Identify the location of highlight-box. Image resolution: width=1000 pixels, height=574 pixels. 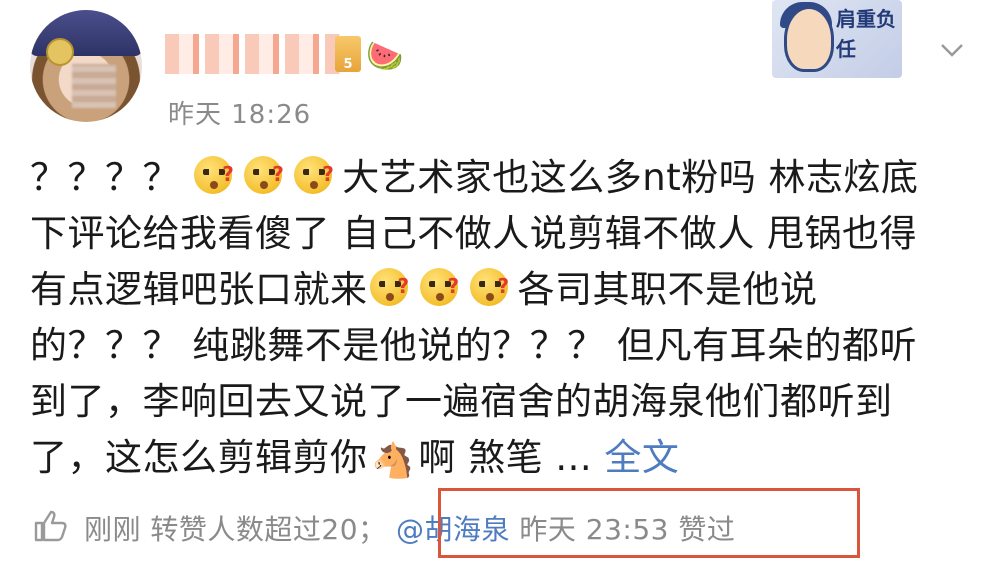
(649, 523).